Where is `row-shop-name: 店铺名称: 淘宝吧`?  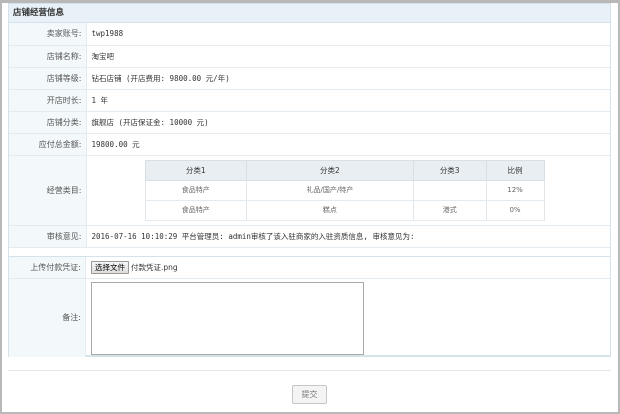 row-shop-name: 店铺名称: 淘宝吧 is located at coordinates (309, 56).